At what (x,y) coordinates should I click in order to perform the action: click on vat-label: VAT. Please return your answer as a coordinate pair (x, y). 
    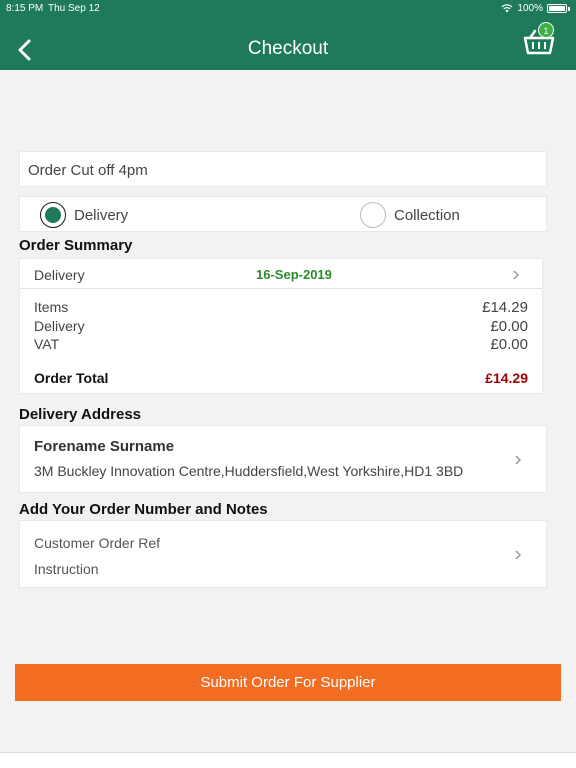
    Looking at the image, I should click on (47, 344).